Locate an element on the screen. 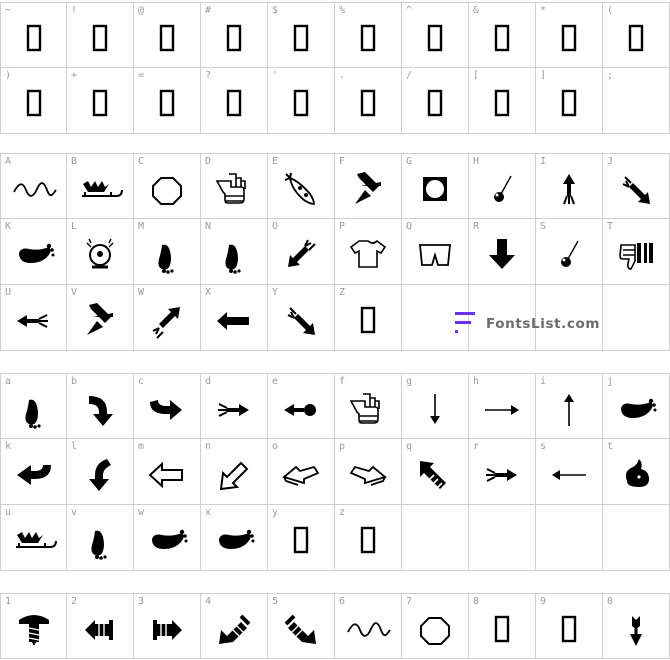 The height and width of the screenshot is (660, 670). glyph-cell: B is located at coordinates (100, 186).